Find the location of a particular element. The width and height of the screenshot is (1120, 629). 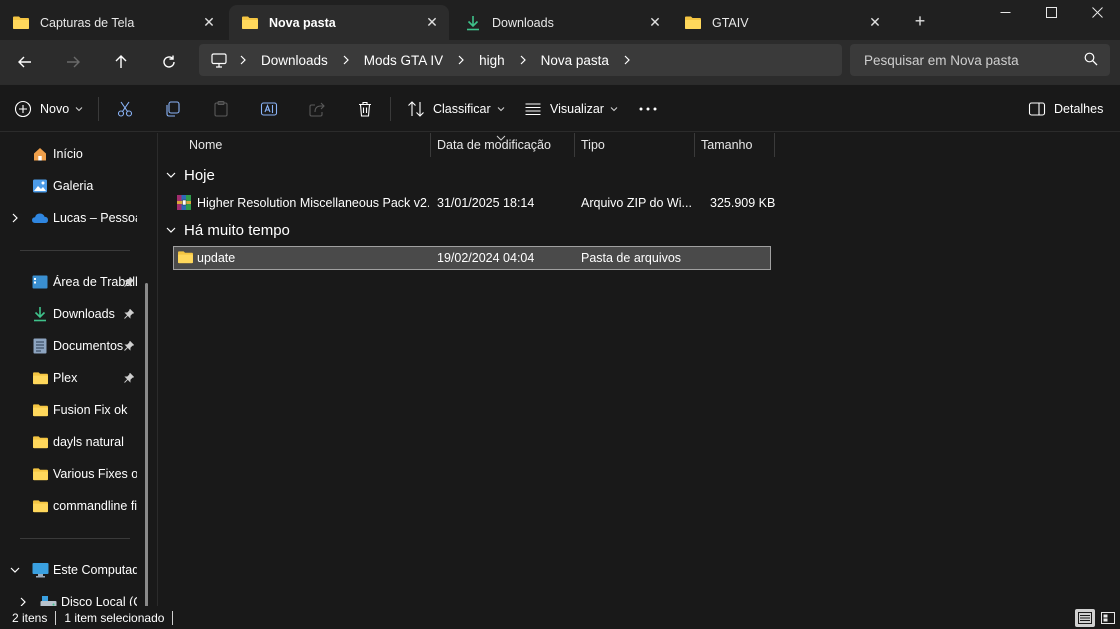

refresh-button is located at coordinates (169, 62).